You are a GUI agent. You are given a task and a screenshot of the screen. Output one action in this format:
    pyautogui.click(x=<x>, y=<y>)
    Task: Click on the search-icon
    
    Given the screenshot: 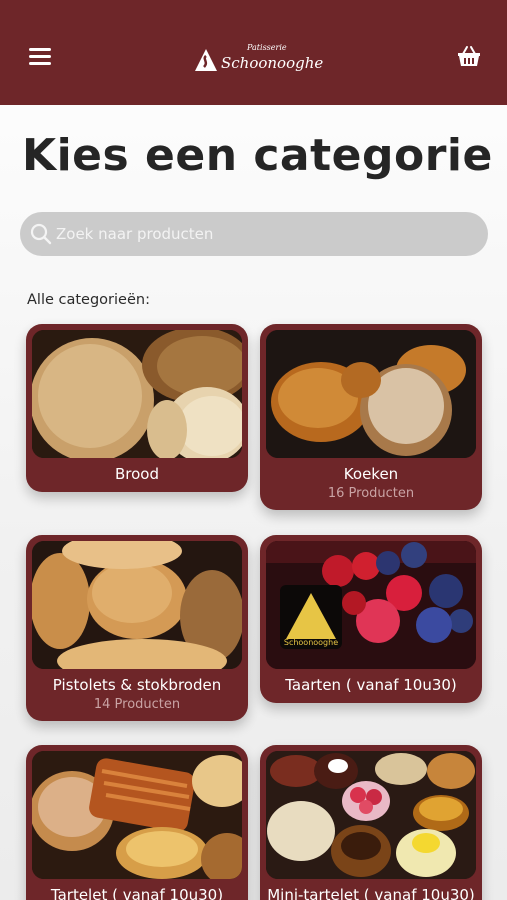 What is the action you would take?
    pyautogui.click(x=41, y=234)
    